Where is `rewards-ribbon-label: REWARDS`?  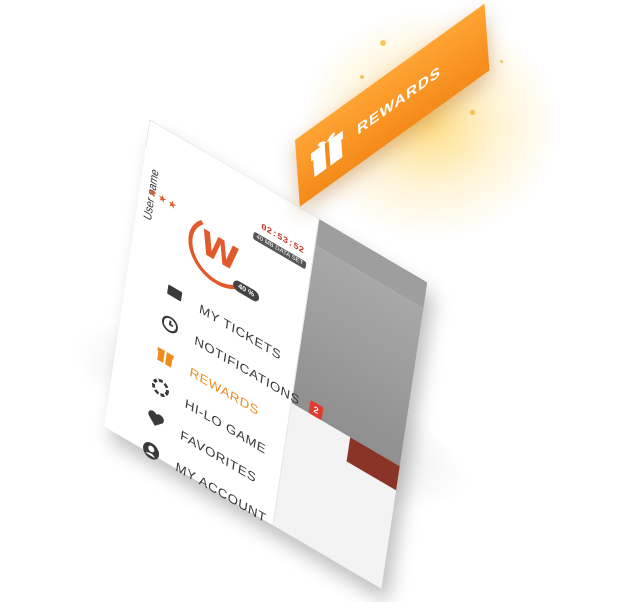 rewards-ribbon-label: REWARDS is located at coordinates (399, 100).